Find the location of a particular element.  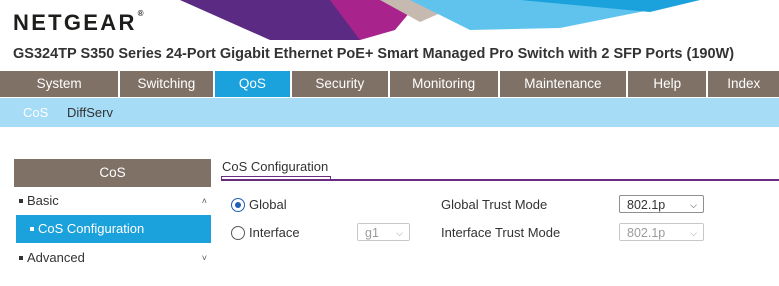

tab-qos: QoS is located at coordinates (252, 84).